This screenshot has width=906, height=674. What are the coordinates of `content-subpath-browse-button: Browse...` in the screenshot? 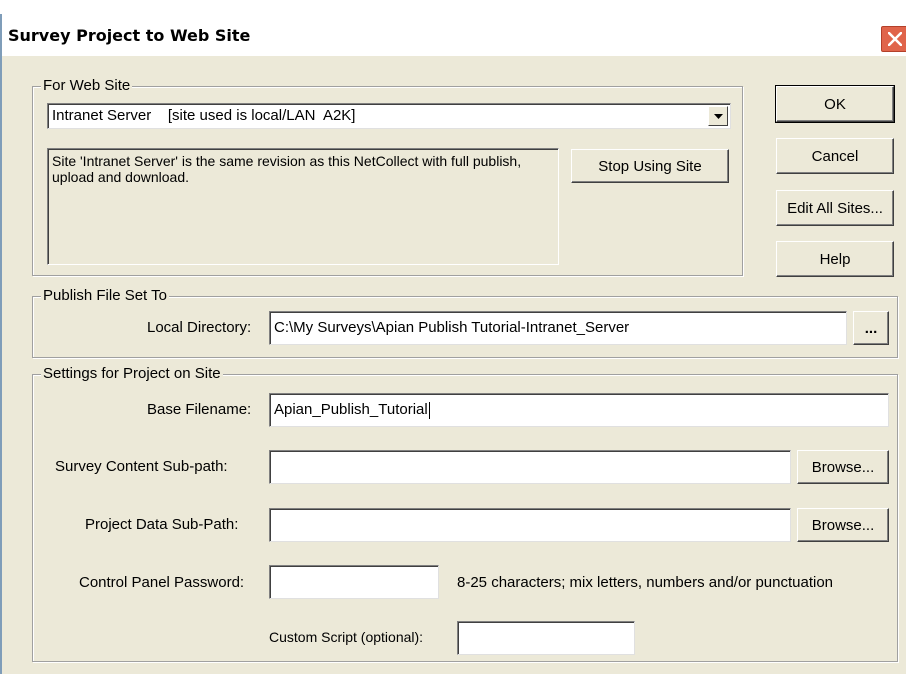 It's located at (843, 467).